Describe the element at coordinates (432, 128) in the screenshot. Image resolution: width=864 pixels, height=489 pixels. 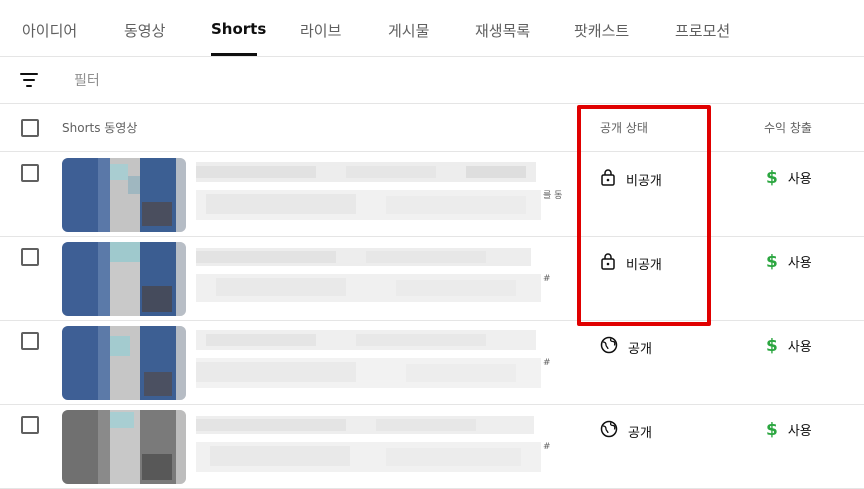
I see `table-header: Shorts 동영상 공개 상태 수익 창출` at that location.